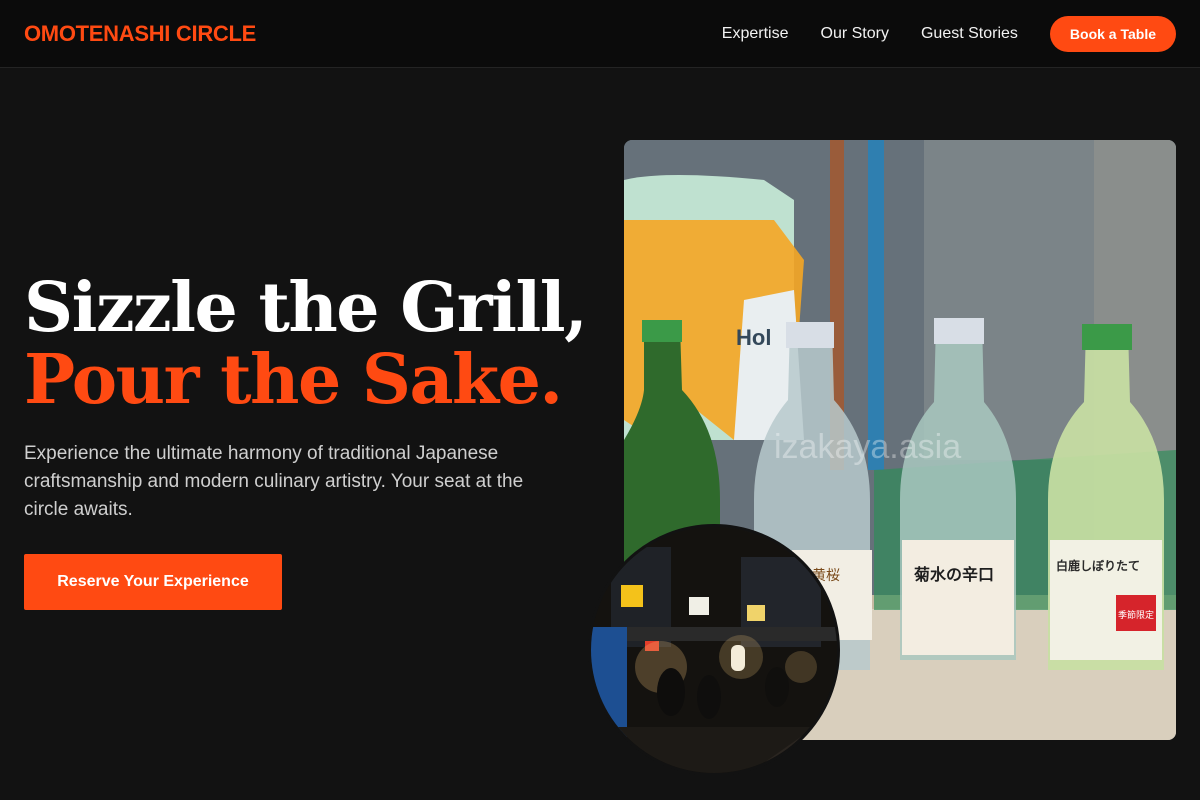 The image size is (1200, 800). Describe the element at coordinates (1112, 34) in the screenshot. I see `book-table-button: Book a Table` at that location.